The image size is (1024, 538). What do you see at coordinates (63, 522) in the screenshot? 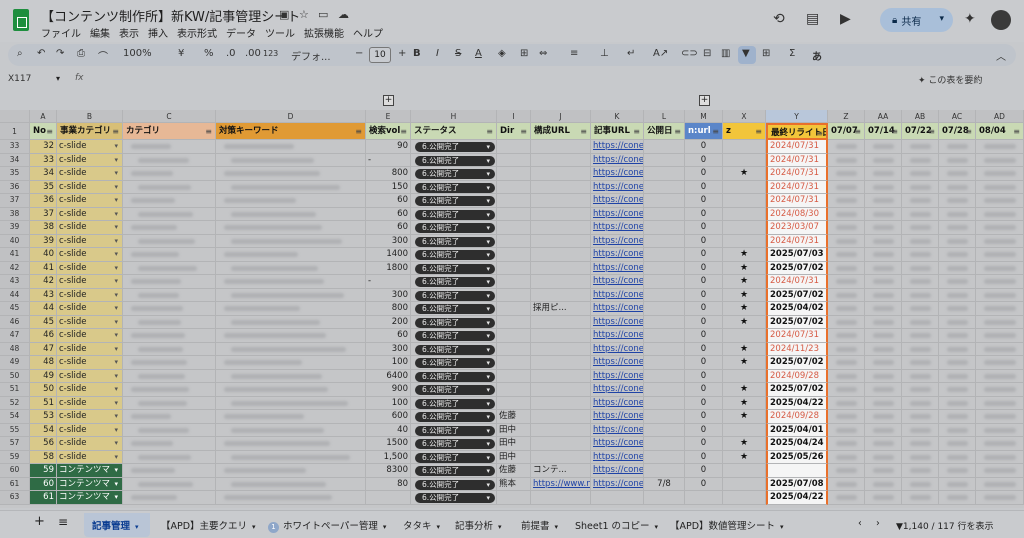
I see `all-sheets-icon: ≡` at bounding box center [63, 522].